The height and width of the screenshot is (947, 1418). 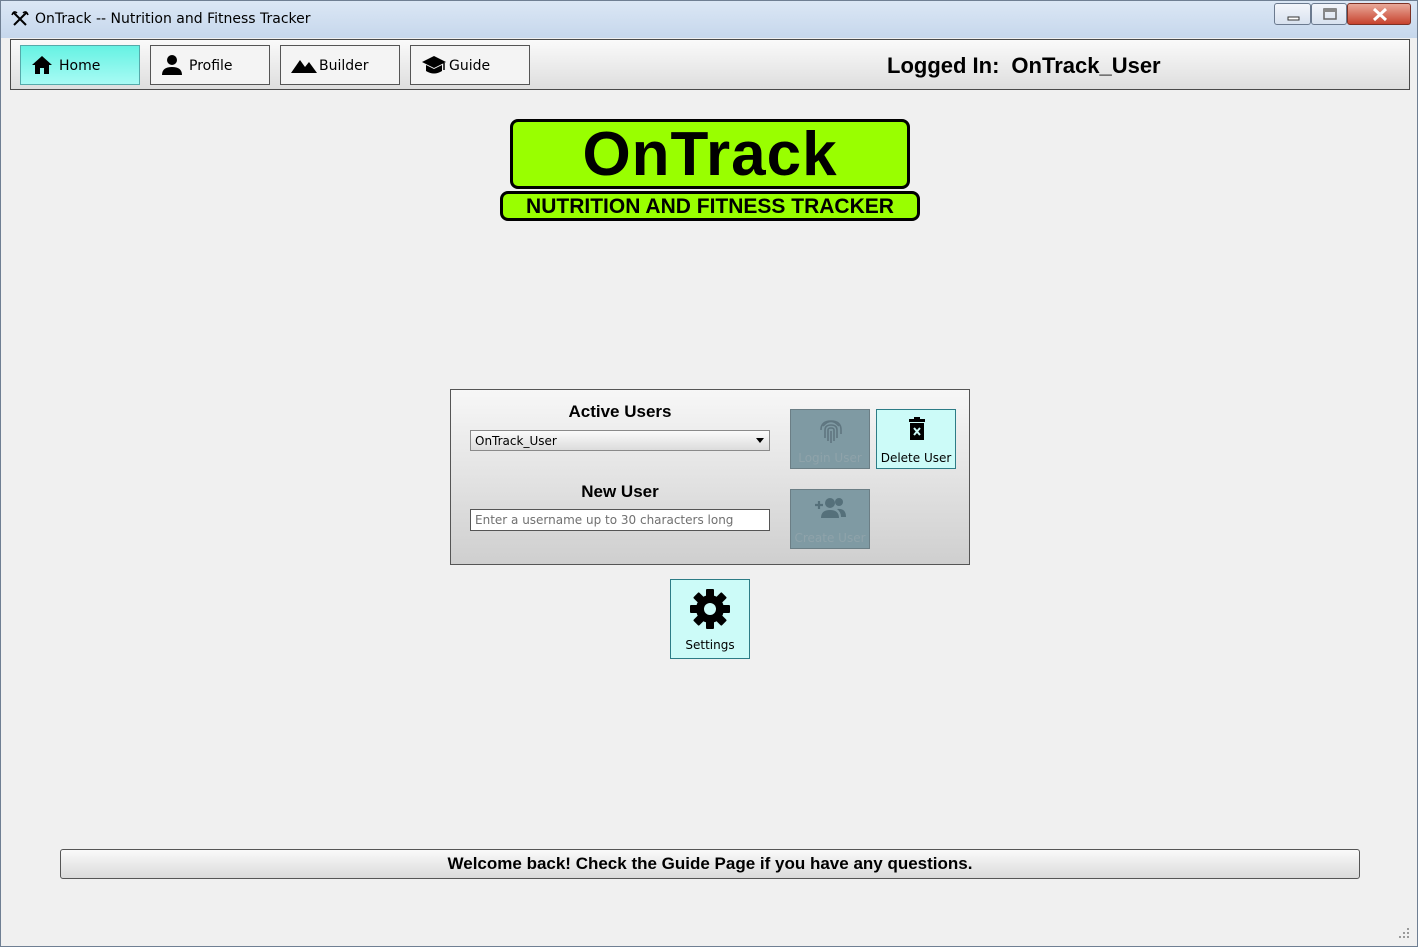 I want to click on title-bar: OnTrack -- Nutrition and Fitness Tracker, so click(x=709, y=19).